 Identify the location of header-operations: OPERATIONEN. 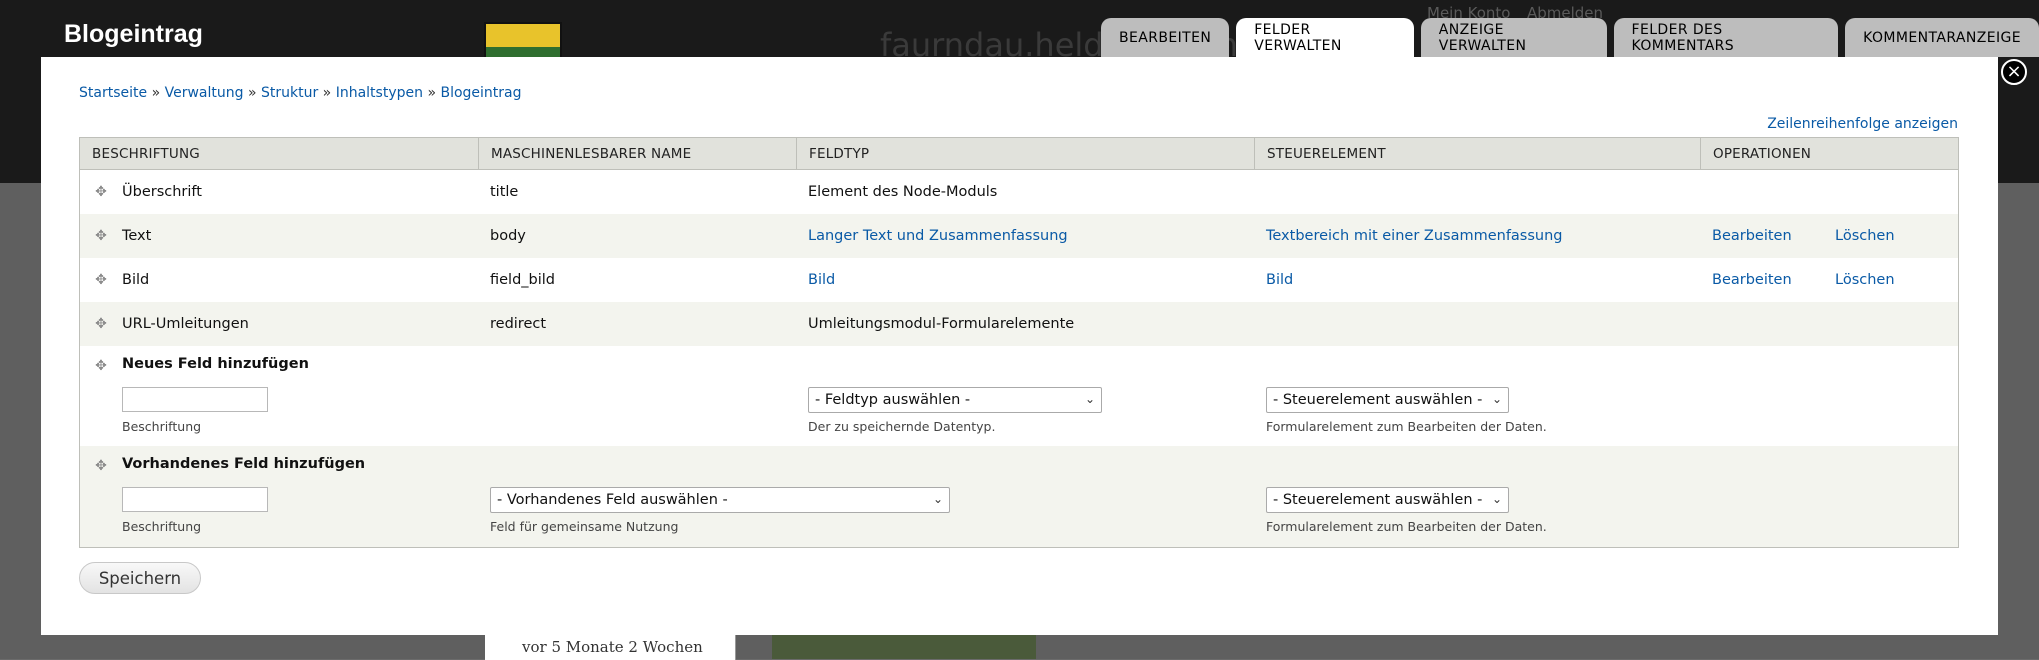
(1829, 153).